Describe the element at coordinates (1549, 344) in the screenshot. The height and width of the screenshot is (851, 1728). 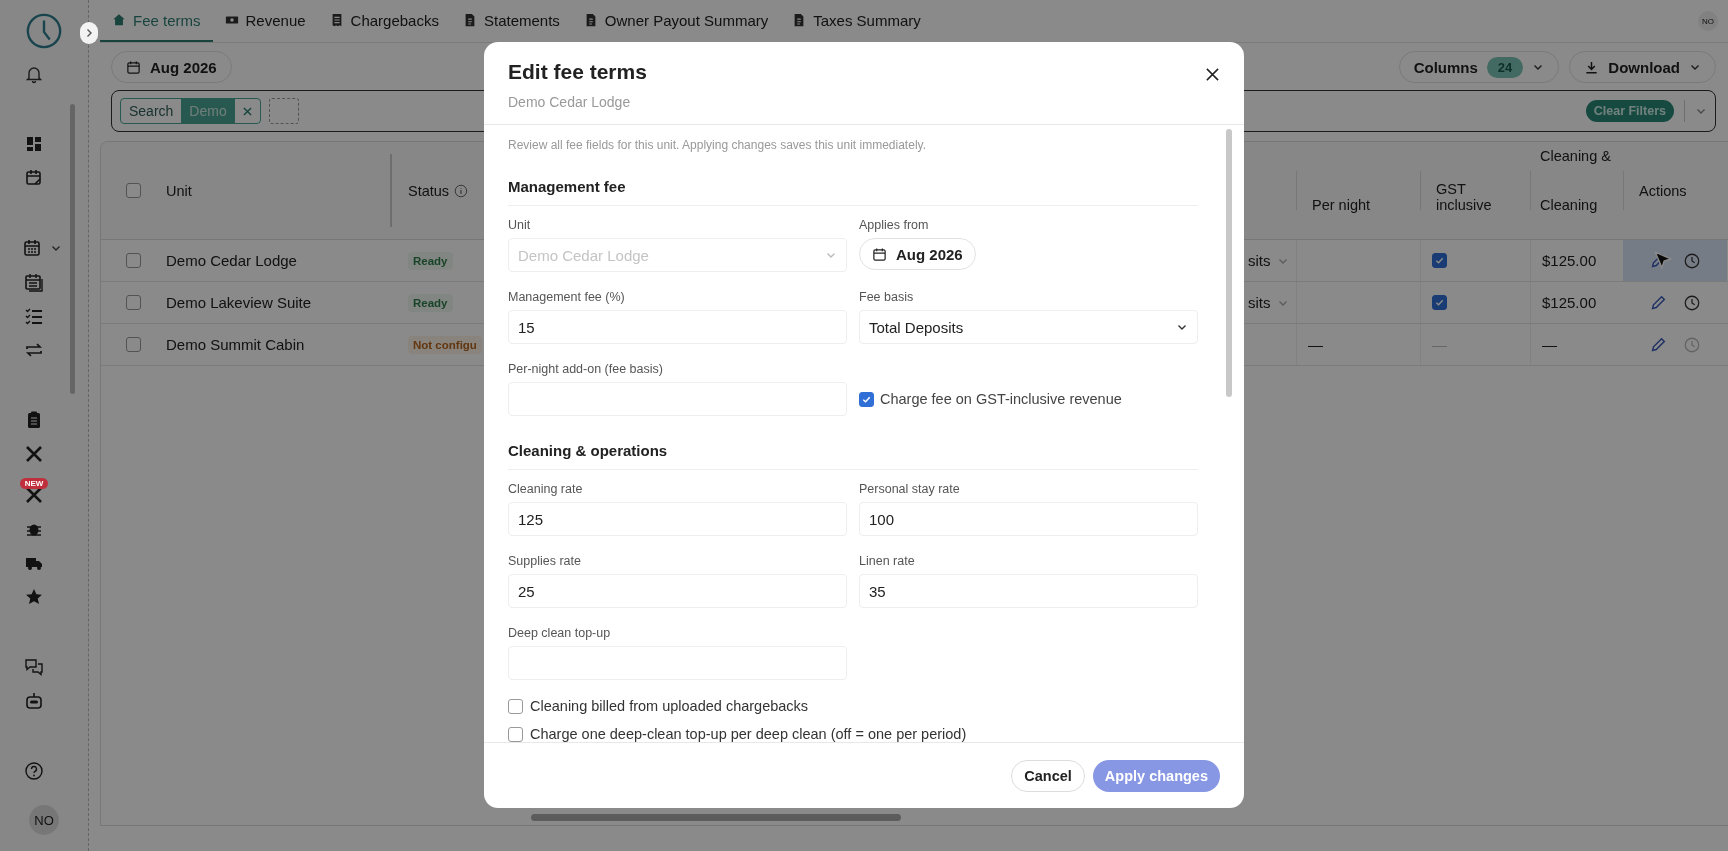
I see `cleaning-cell: —` at that location.